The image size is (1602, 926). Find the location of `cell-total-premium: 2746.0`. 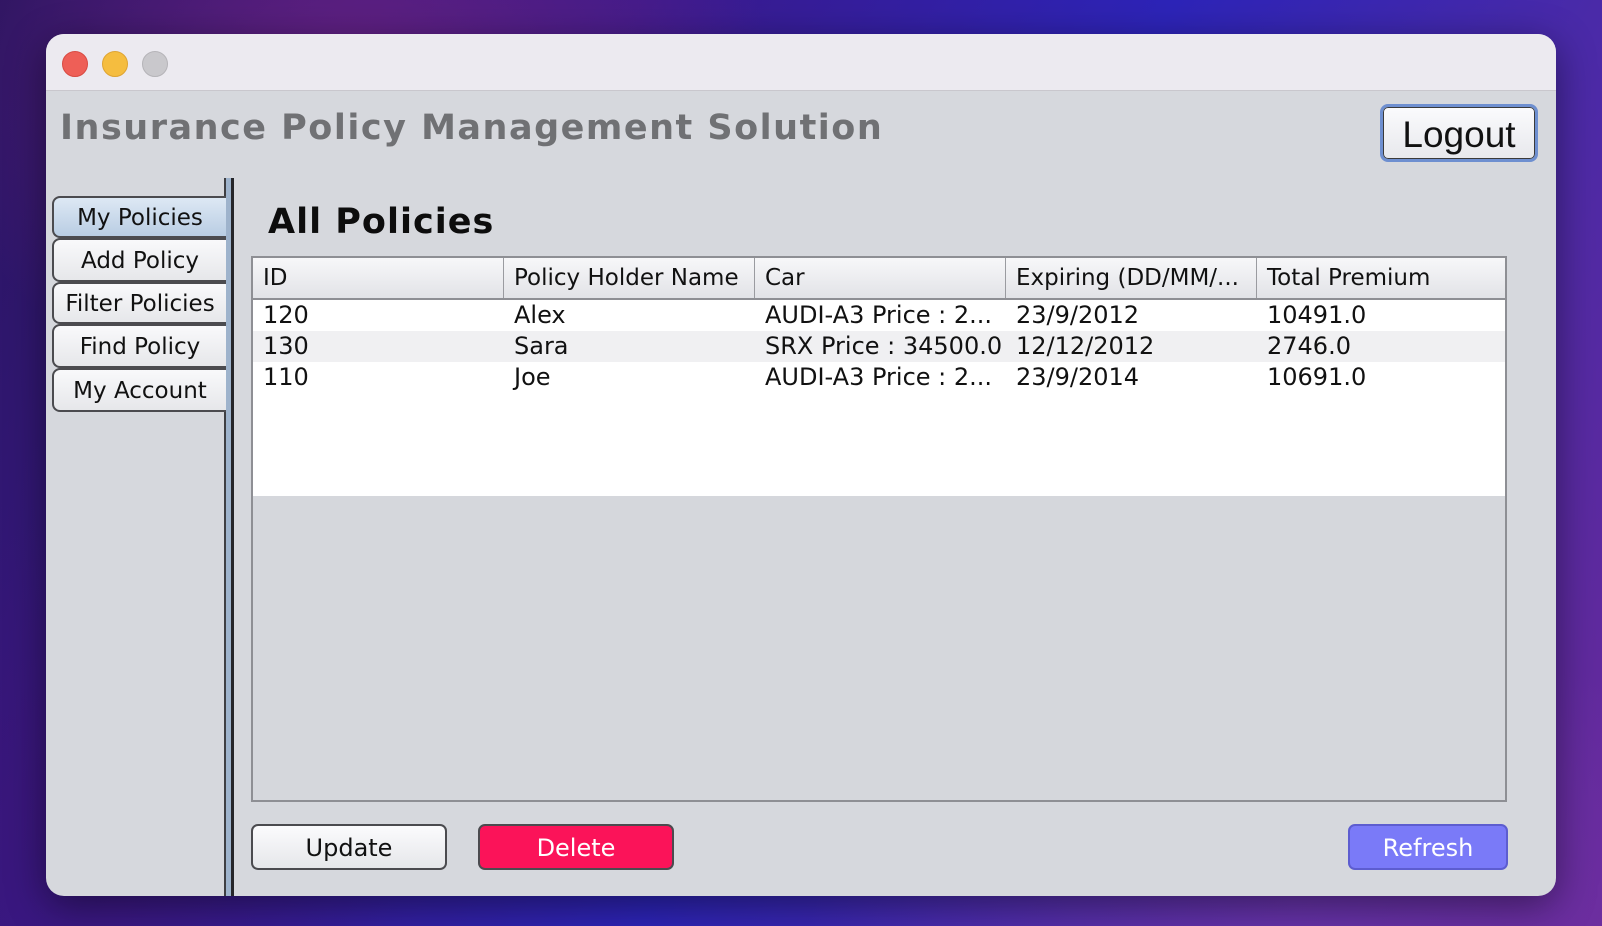

cell-total-premium: 2746.0 is located at coordinates (1309, 346).